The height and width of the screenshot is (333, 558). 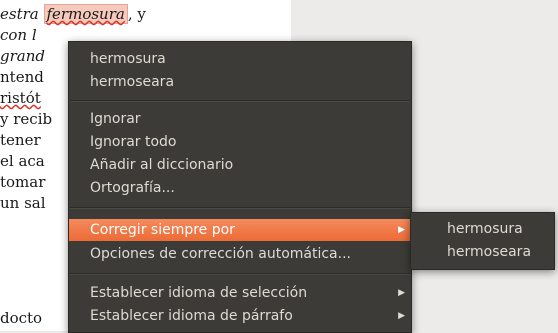 What do you see at coordinates (191, 316) in the screenshot?
I see `set-paragraph-language-label: Establecer idioma de párrafo` at bounding box center [191, 316].